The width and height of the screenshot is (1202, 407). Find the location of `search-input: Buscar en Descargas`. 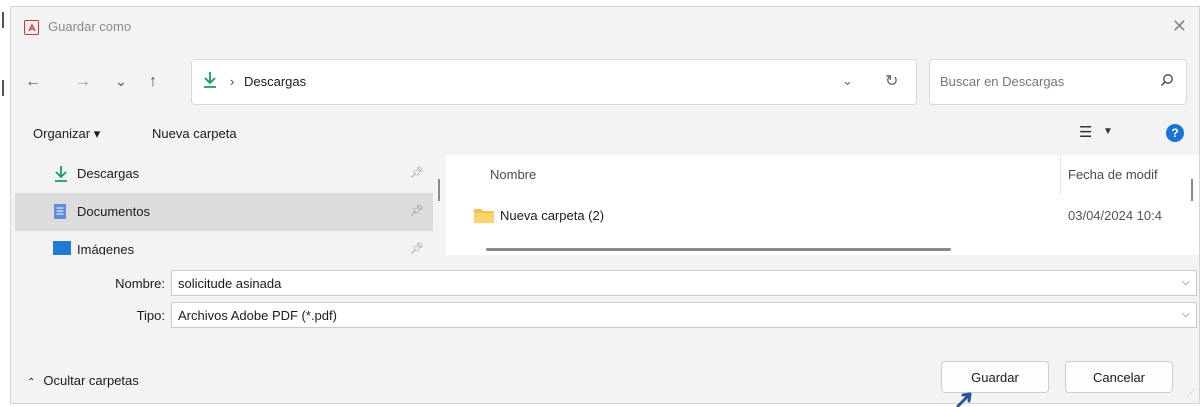

search-input: Buscar en Descargas is located at coordinates (1058, 82).